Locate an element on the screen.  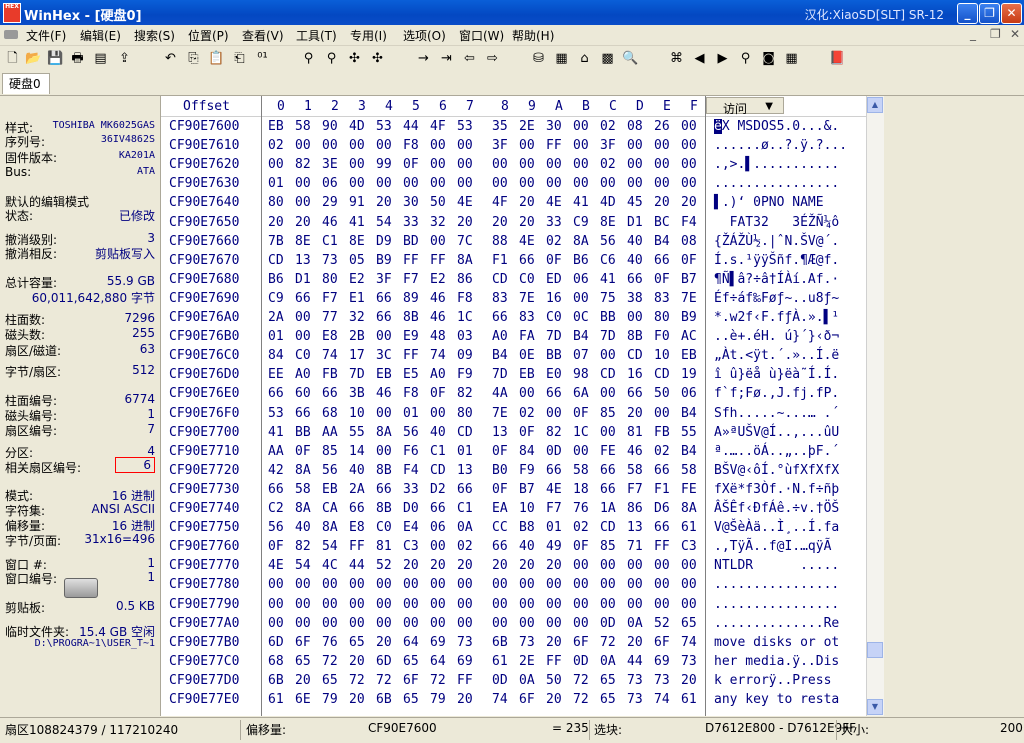
hex-byte: 54 is located at coordinates (303, 565).